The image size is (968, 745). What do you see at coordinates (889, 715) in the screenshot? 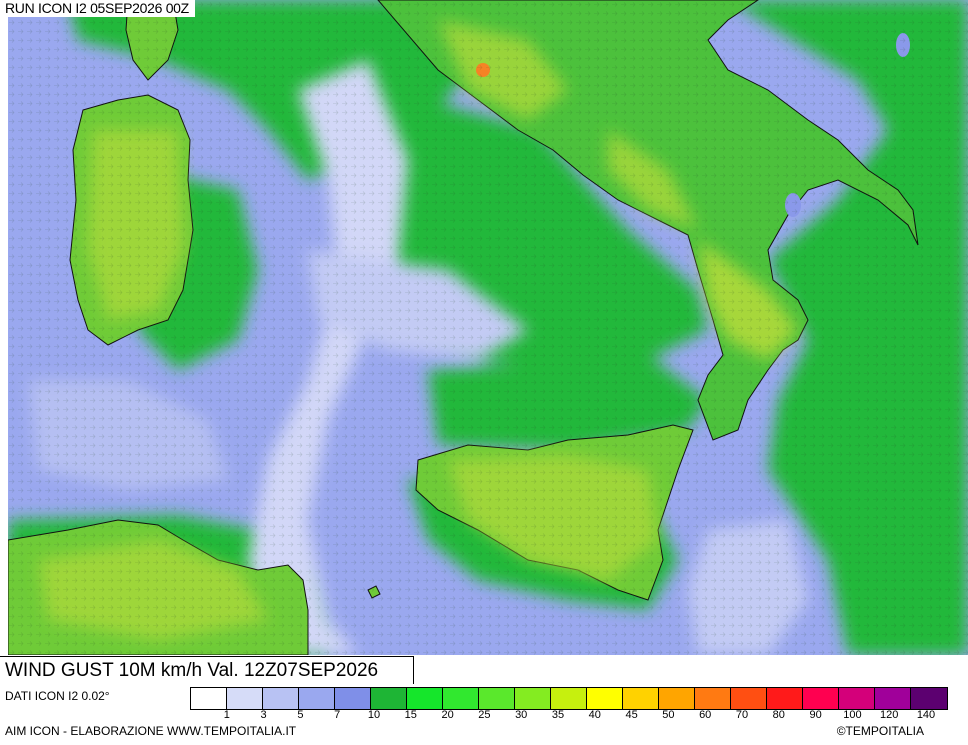
I see `legend-tick-label: 120` at bounding box center [889, 715].